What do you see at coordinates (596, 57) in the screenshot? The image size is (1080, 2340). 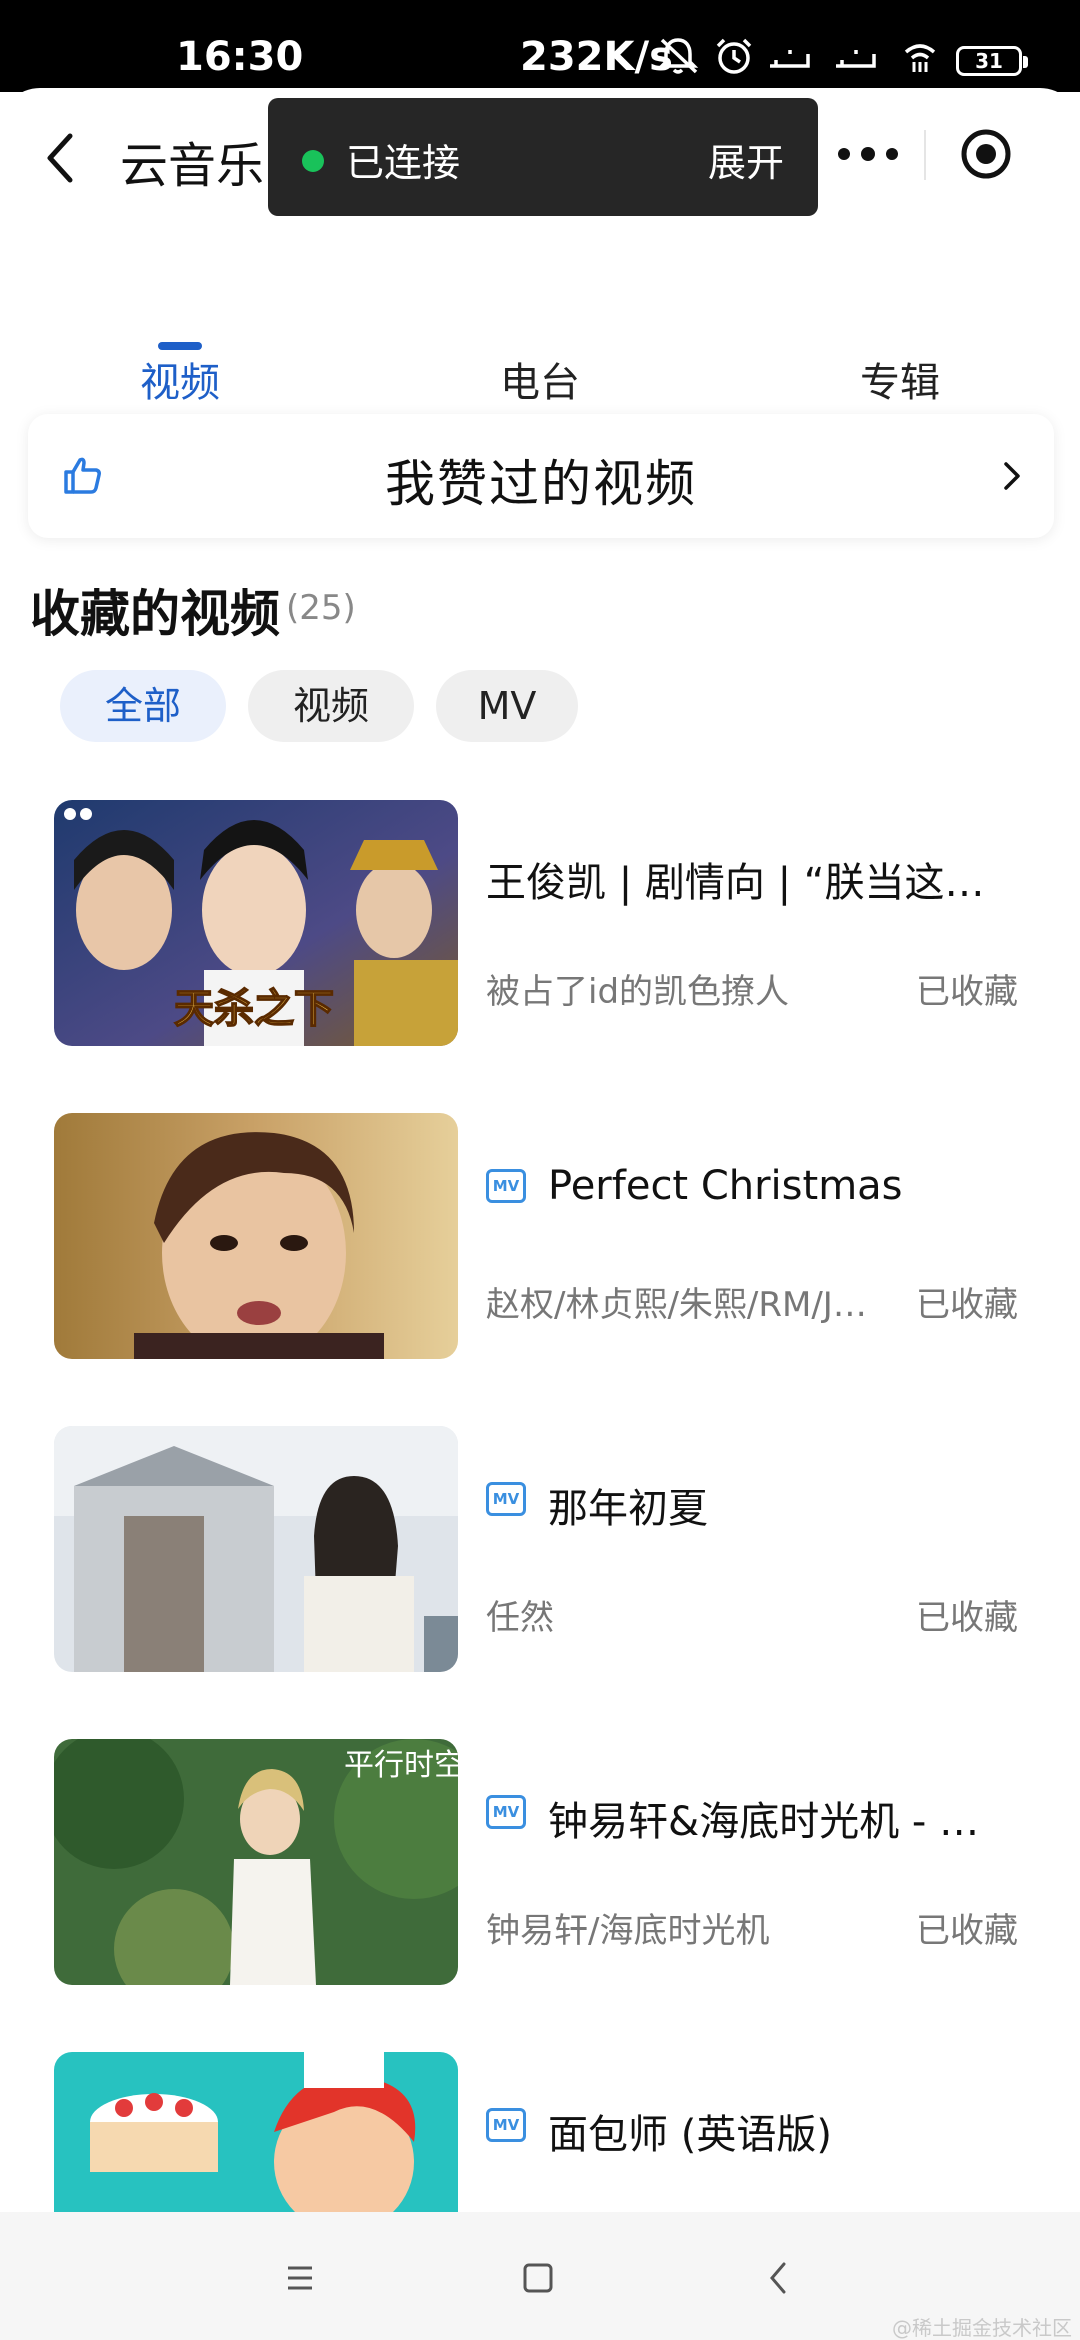 I see `status-net-speed: 232K/s` at bounding box center [596, 57].